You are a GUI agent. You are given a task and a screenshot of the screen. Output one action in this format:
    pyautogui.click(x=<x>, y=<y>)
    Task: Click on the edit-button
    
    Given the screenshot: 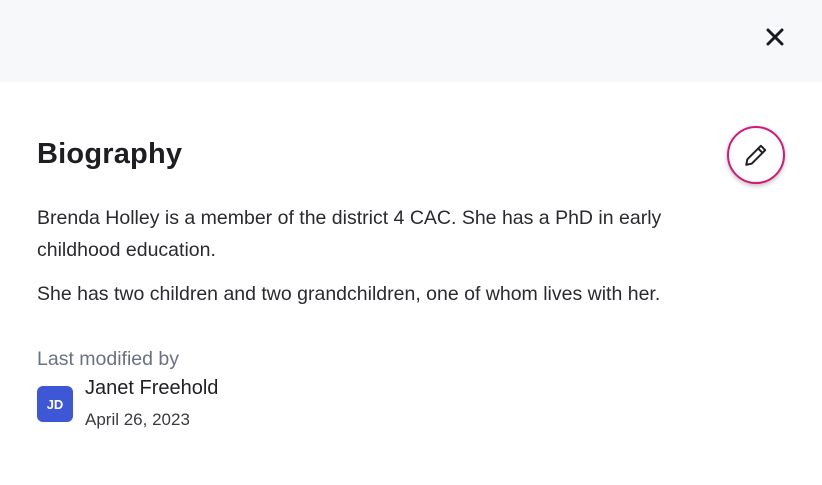 What is the action you would take?
    pyautogui.click(x=756, y=155)
    